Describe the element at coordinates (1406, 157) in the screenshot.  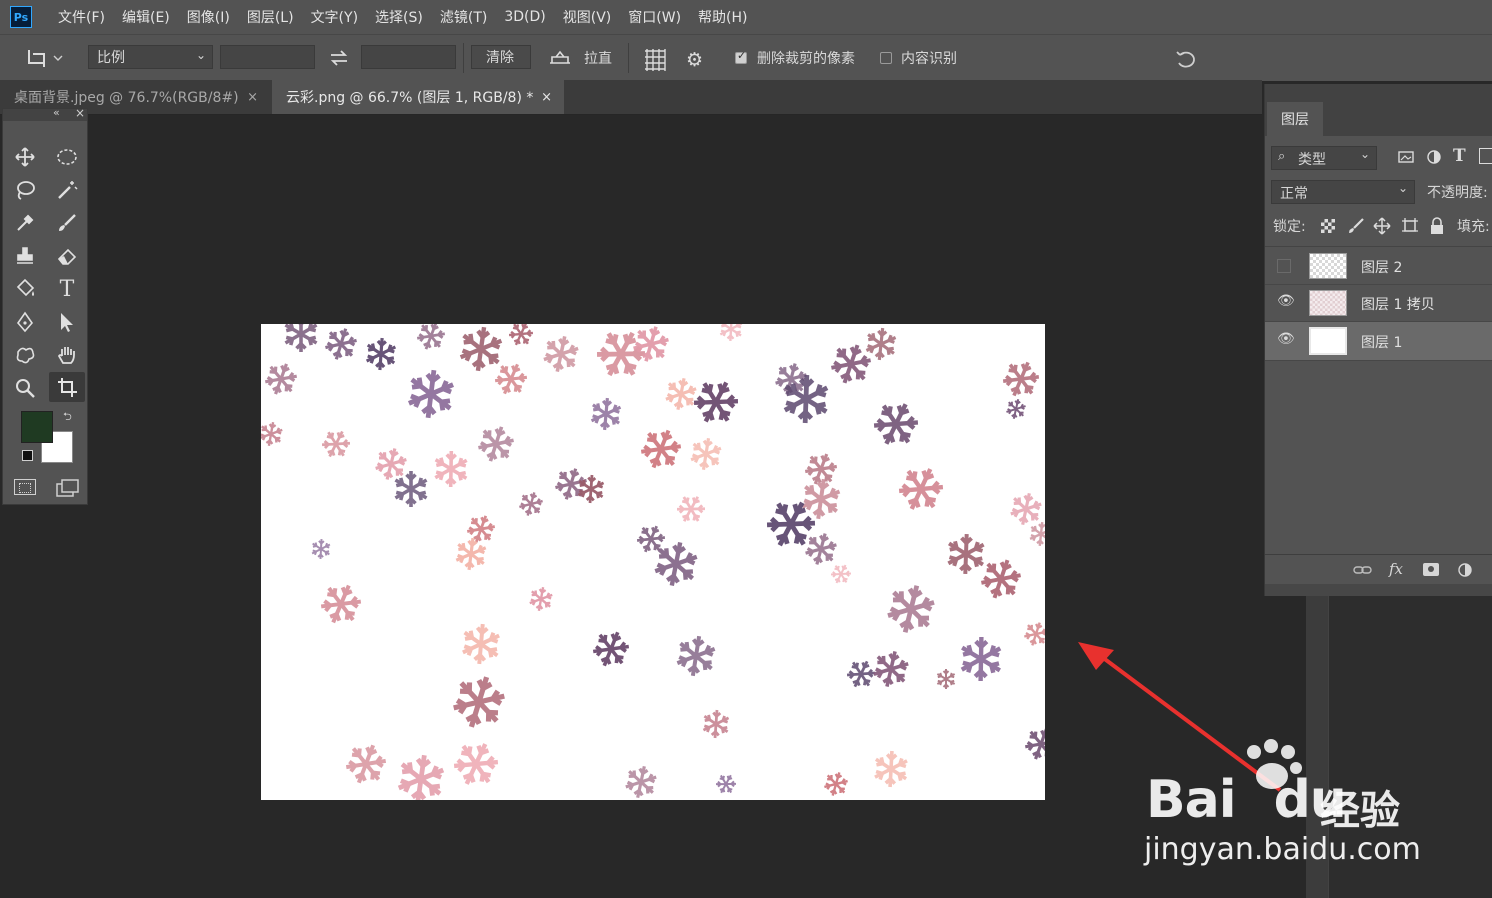
I see `filter-pixel-icon` at that location.